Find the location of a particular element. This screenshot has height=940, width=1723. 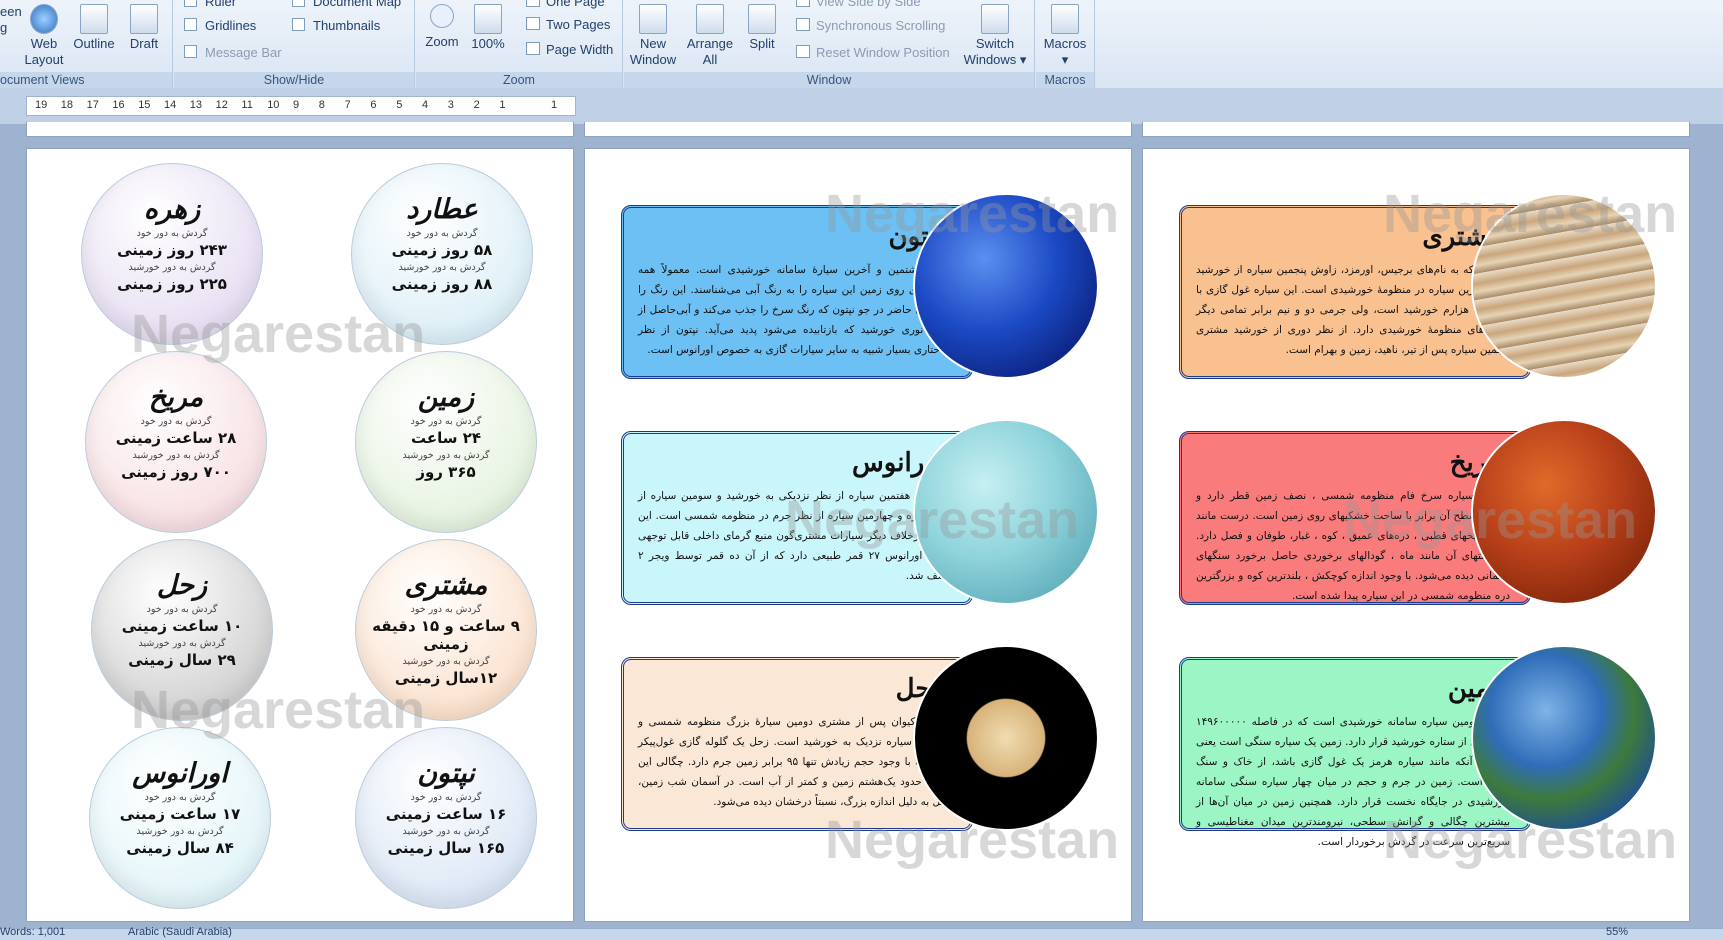

message-bar-checkbox: Message Bar is located at coordinates (233, 52).